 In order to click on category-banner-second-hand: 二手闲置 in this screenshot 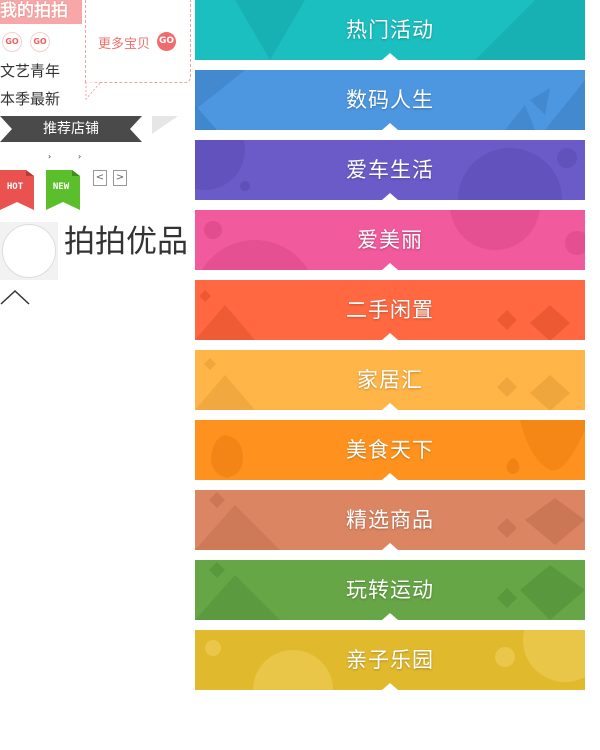, I will do `click(390, 310)`.